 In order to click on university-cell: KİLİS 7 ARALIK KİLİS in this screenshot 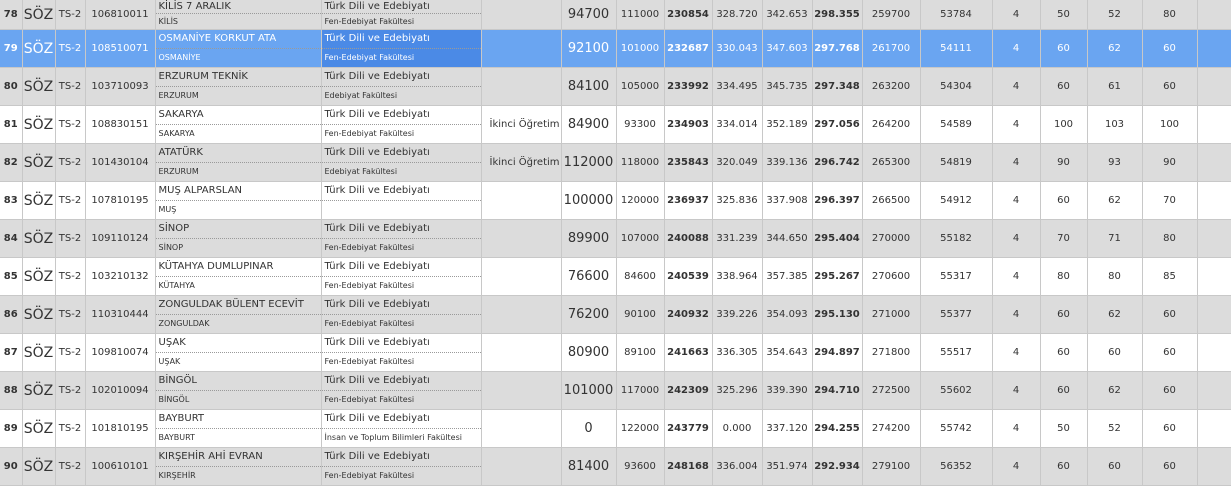, I will do `click(238, 15)`.